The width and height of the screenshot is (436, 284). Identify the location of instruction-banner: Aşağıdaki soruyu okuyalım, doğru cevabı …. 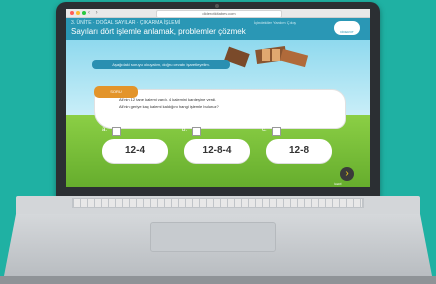
(161, 64).